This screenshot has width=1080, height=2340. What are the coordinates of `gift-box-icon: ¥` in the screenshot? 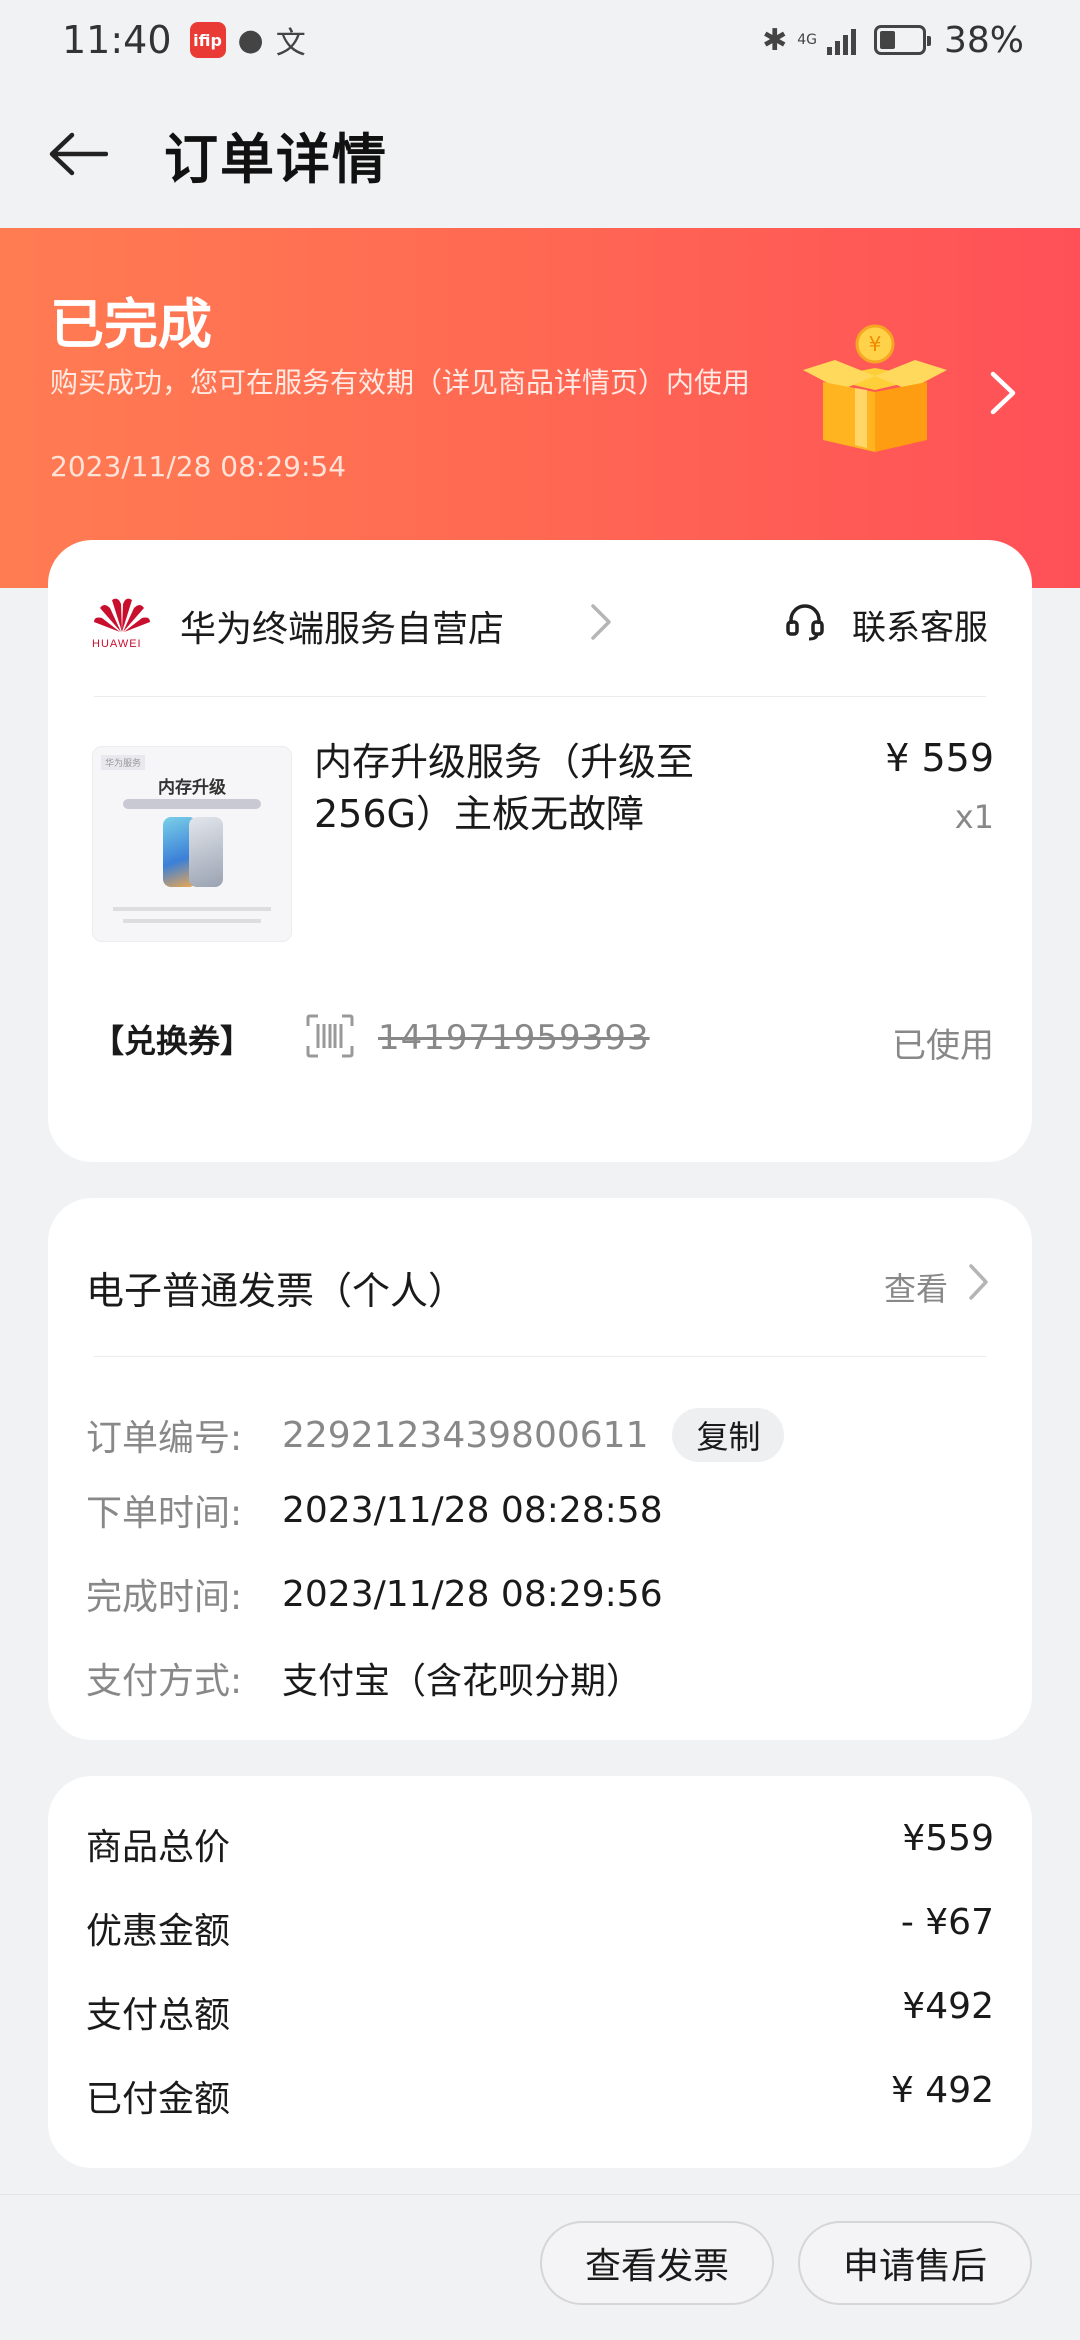 It's located at (875, 388).